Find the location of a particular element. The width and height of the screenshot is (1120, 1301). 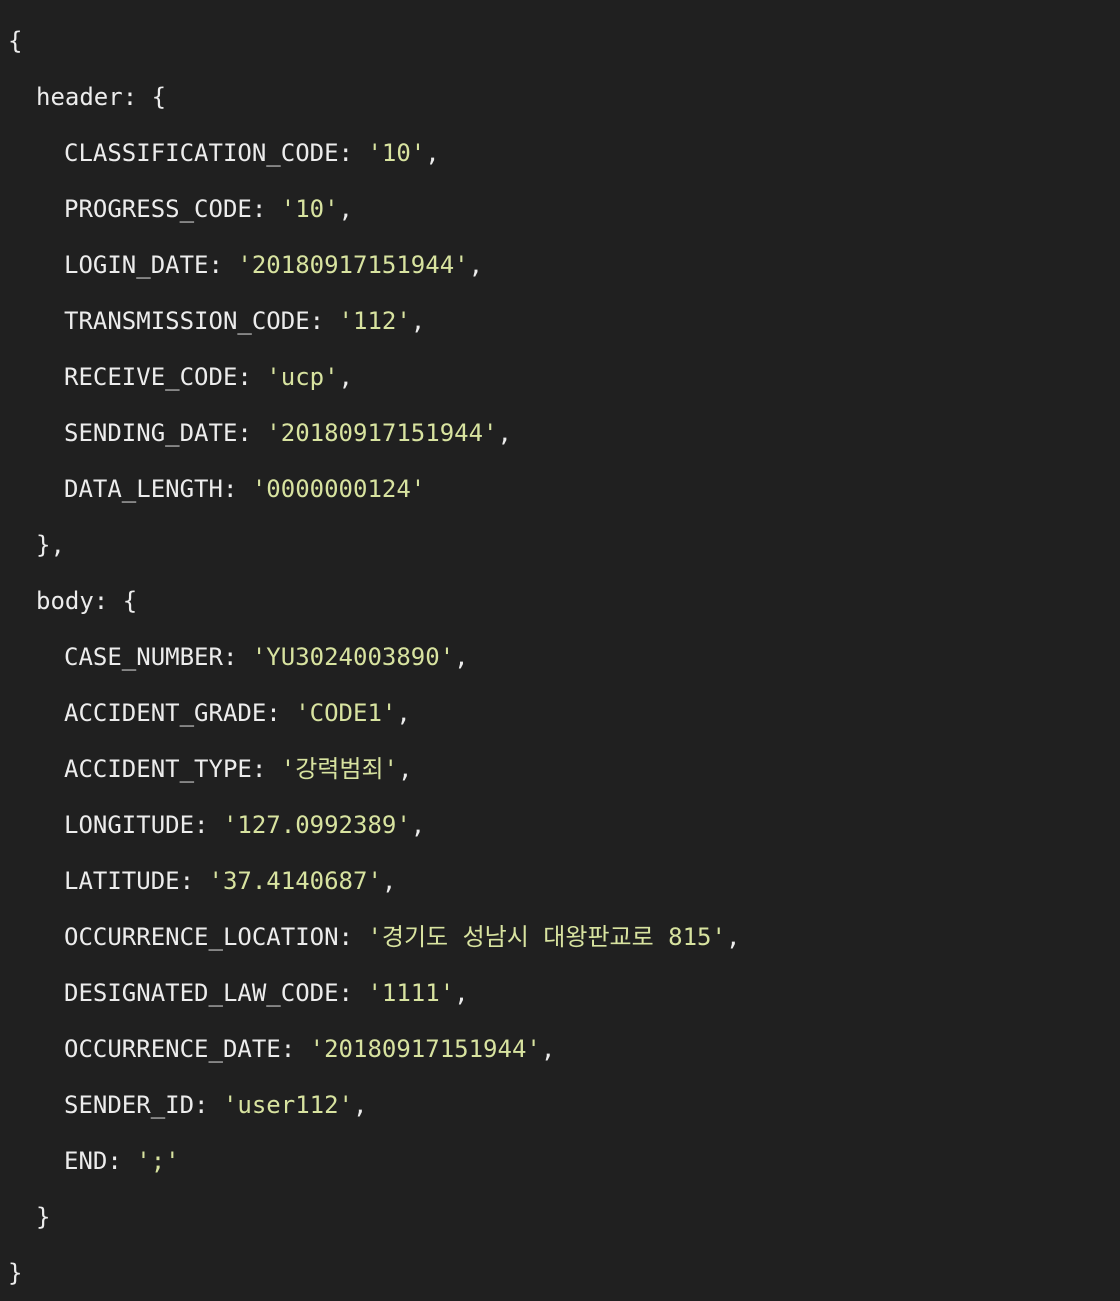

field-key: DESIGNATED_LAW_CODE is located at coordinates (201, 993).